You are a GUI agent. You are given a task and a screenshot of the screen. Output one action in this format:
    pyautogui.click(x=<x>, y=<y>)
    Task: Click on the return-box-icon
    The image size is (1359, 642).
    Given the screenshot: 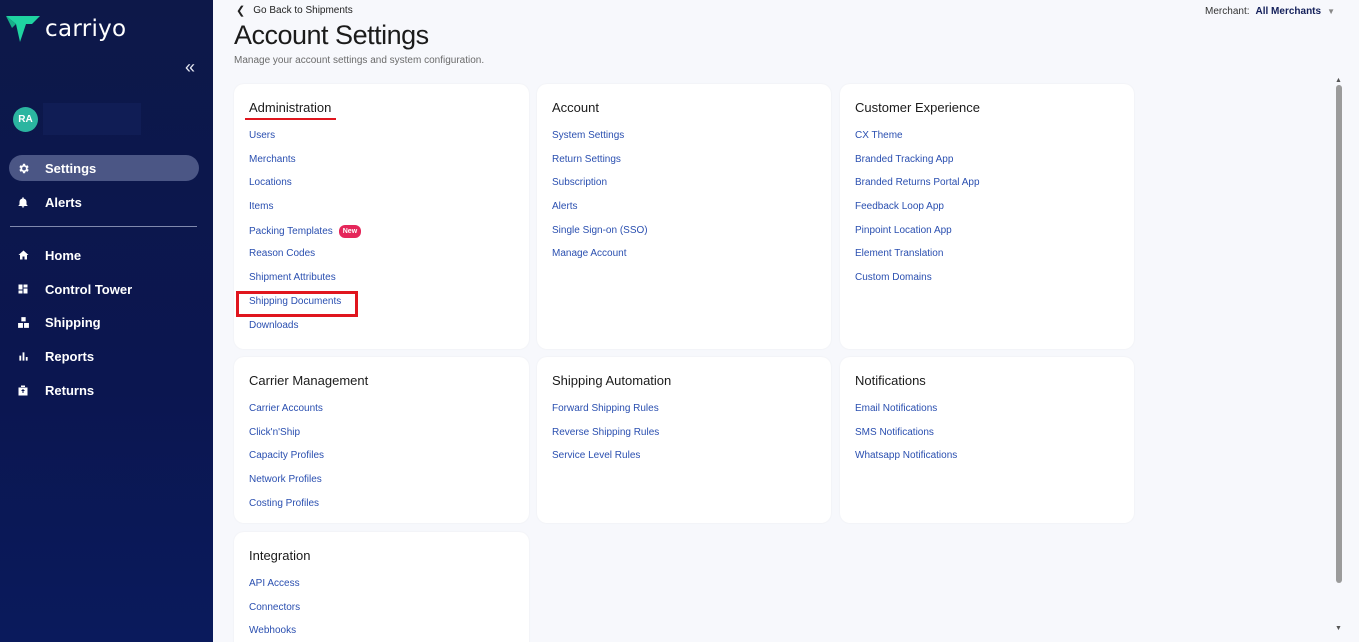 What is the action you would take?
    pyautogui.click(x=23, y=390)
    